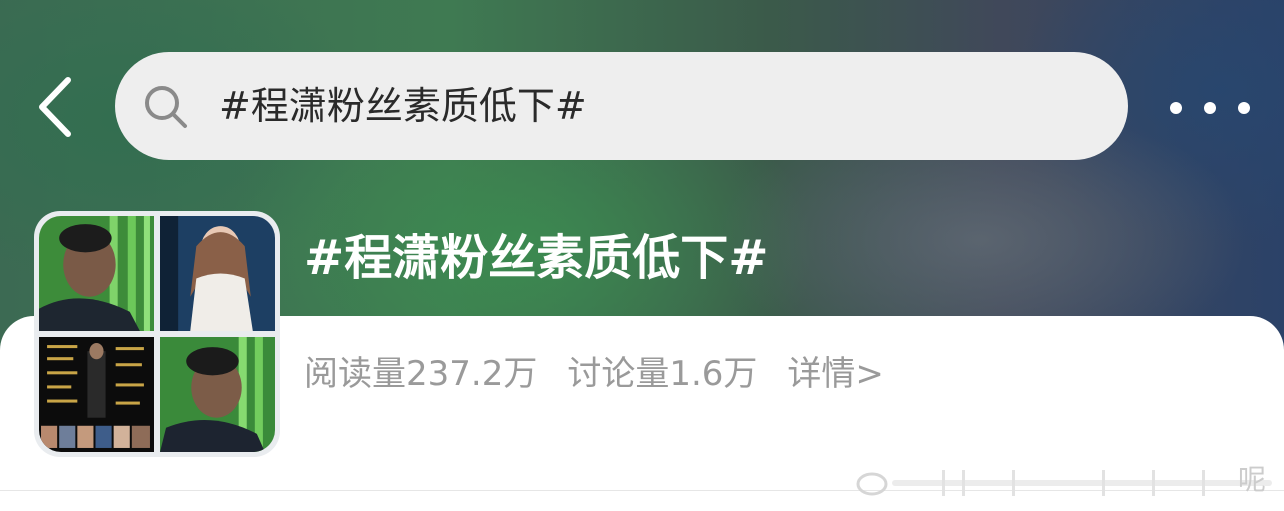 This screenshot has height=511, width=1284. Describe the element at coordinates (1064, 483) in the screenshot. I see `watermark-logo-icon` at that location.